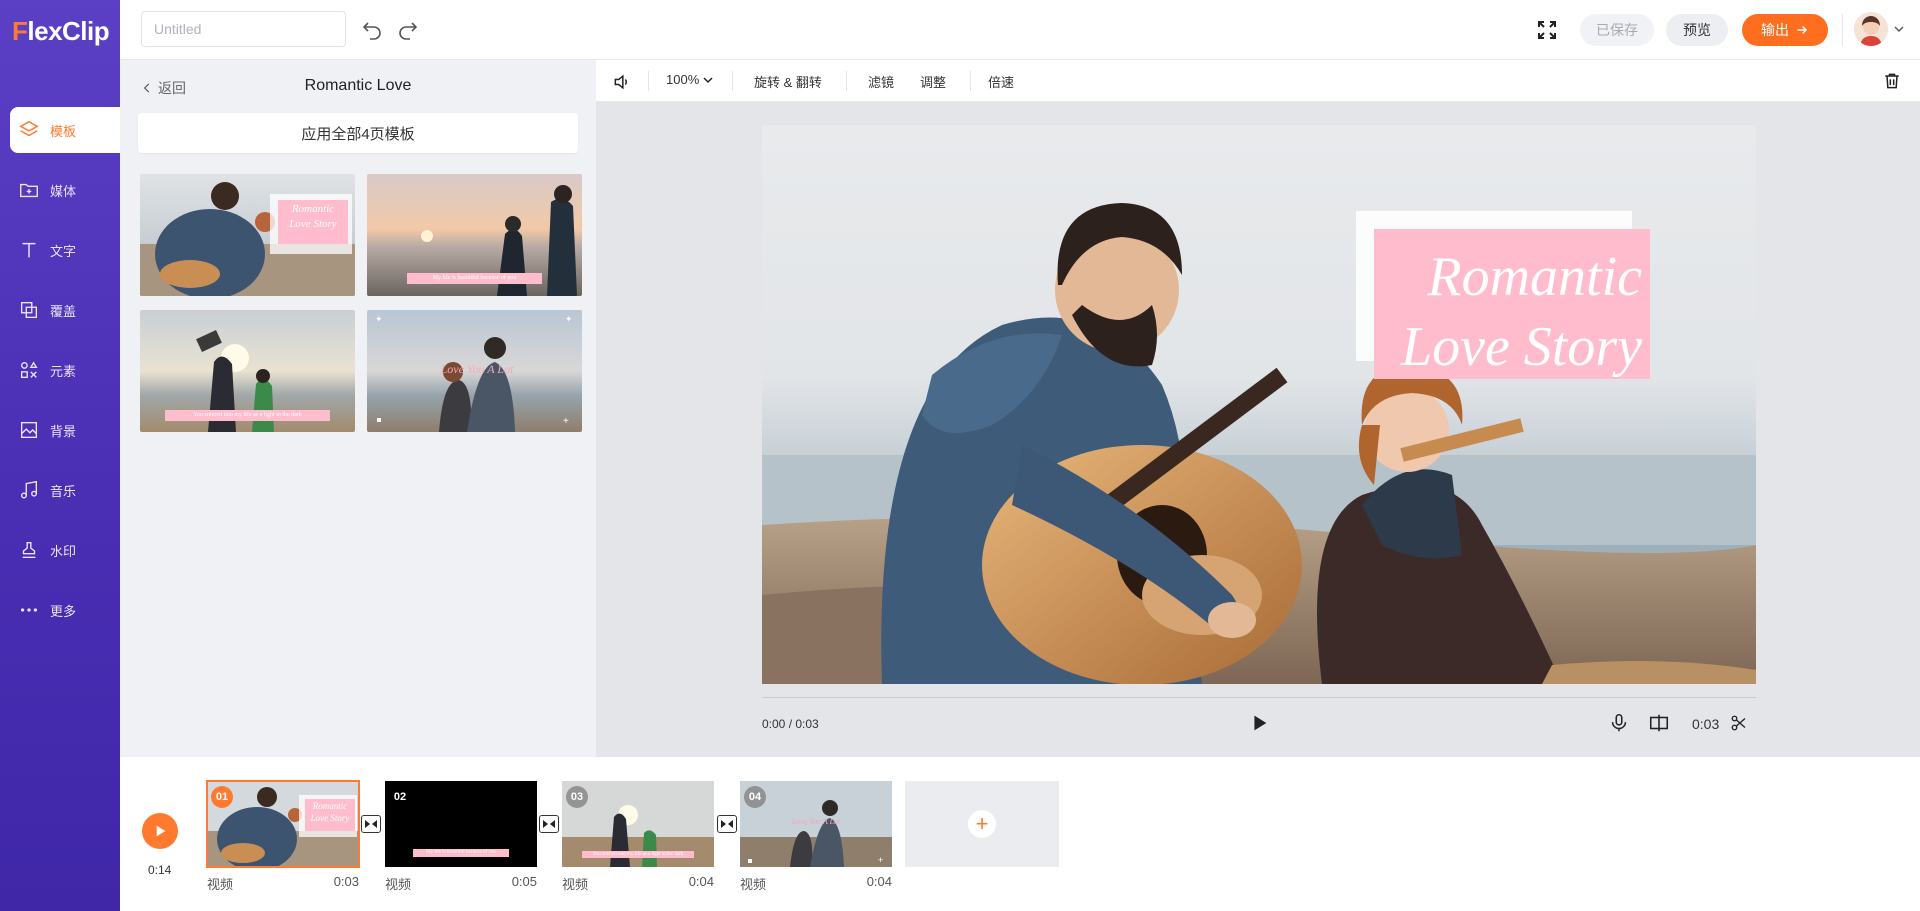 The width and height of the screenshot is (1920, 911). I want to click on zoom-select: 100%, so click(689, 79).